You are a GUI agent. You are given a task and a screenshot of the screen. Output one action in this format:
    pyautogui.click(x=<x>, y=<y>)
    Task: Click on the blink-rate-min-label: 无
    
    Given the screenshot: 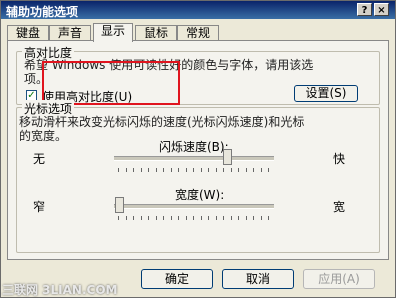 What is the action you would take?
    pyautogui.click(x=39, y=159)
    